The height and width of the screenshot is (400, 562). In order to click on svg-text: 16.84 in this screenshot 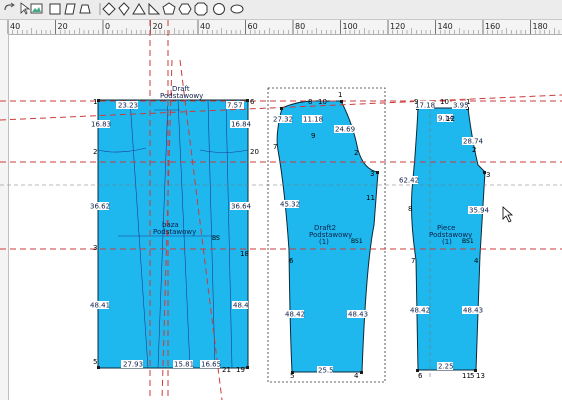, I will do `click(241, 125)`.